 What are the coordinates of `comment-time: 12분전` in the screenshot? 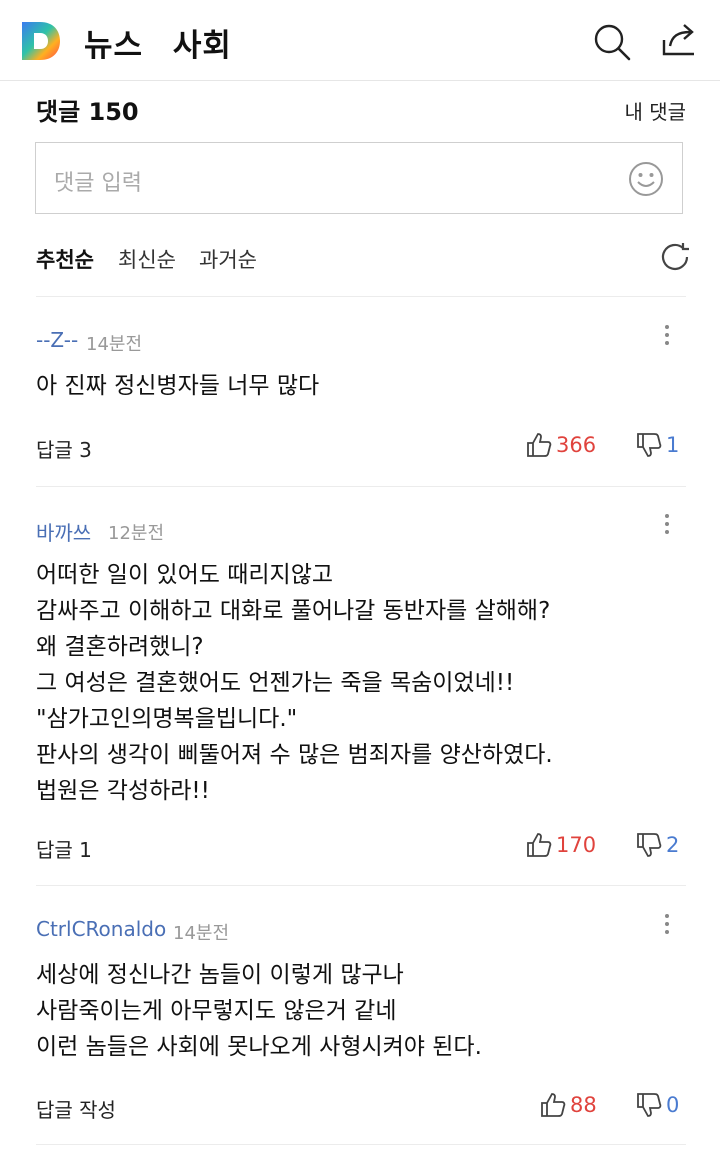 It's located at (136, 533).